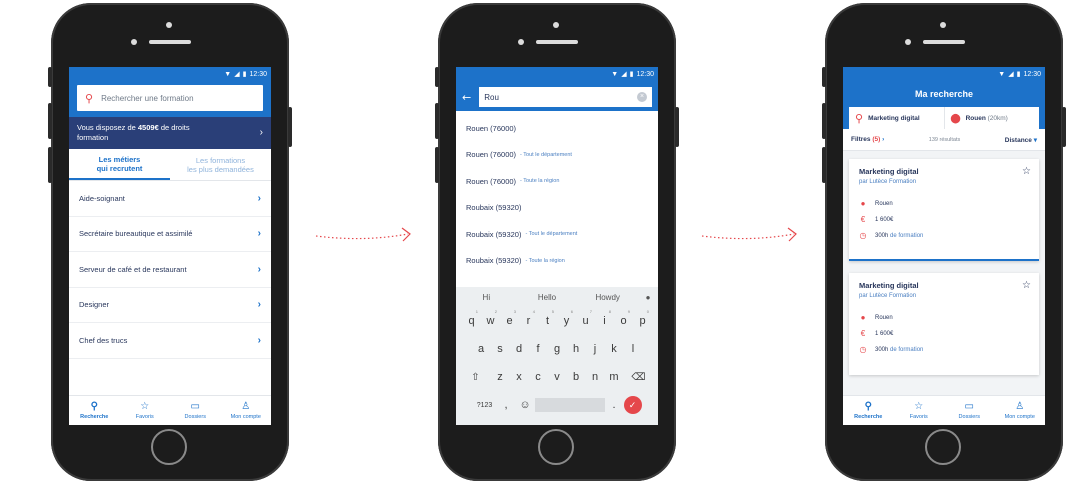  Describe the element at coordinates (170, 305) in the screenshot. I see `list-item: Designer ›` at that location.